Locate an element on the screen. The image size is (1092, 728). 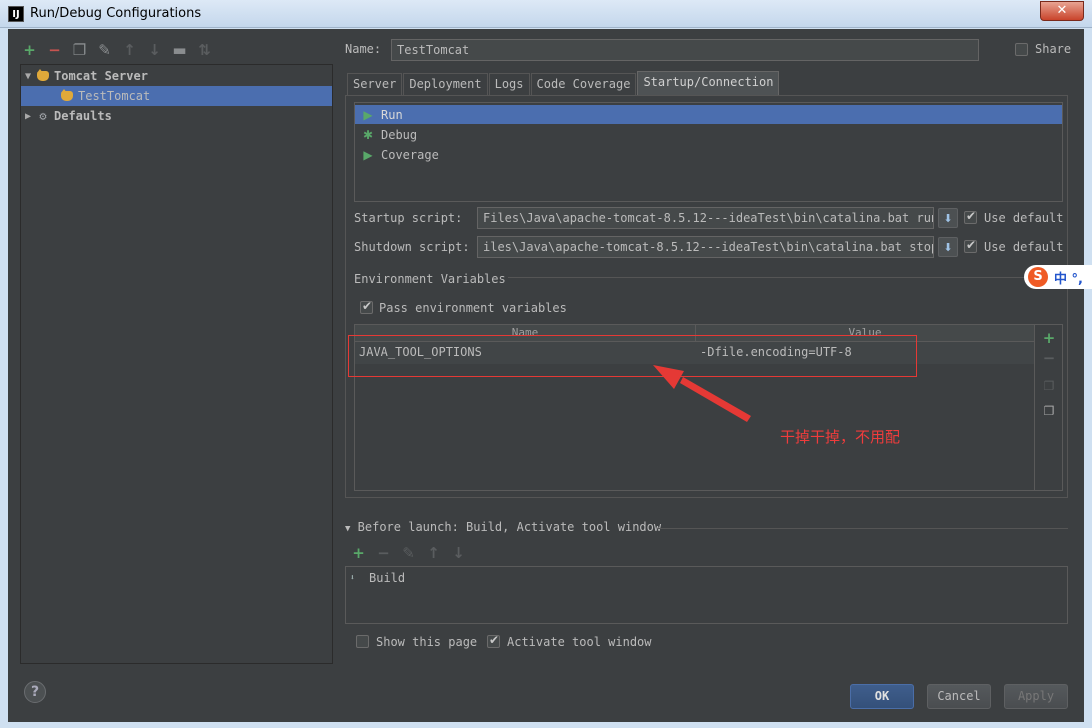
edit-icon: ✎ is located at coordinates (408, 552).